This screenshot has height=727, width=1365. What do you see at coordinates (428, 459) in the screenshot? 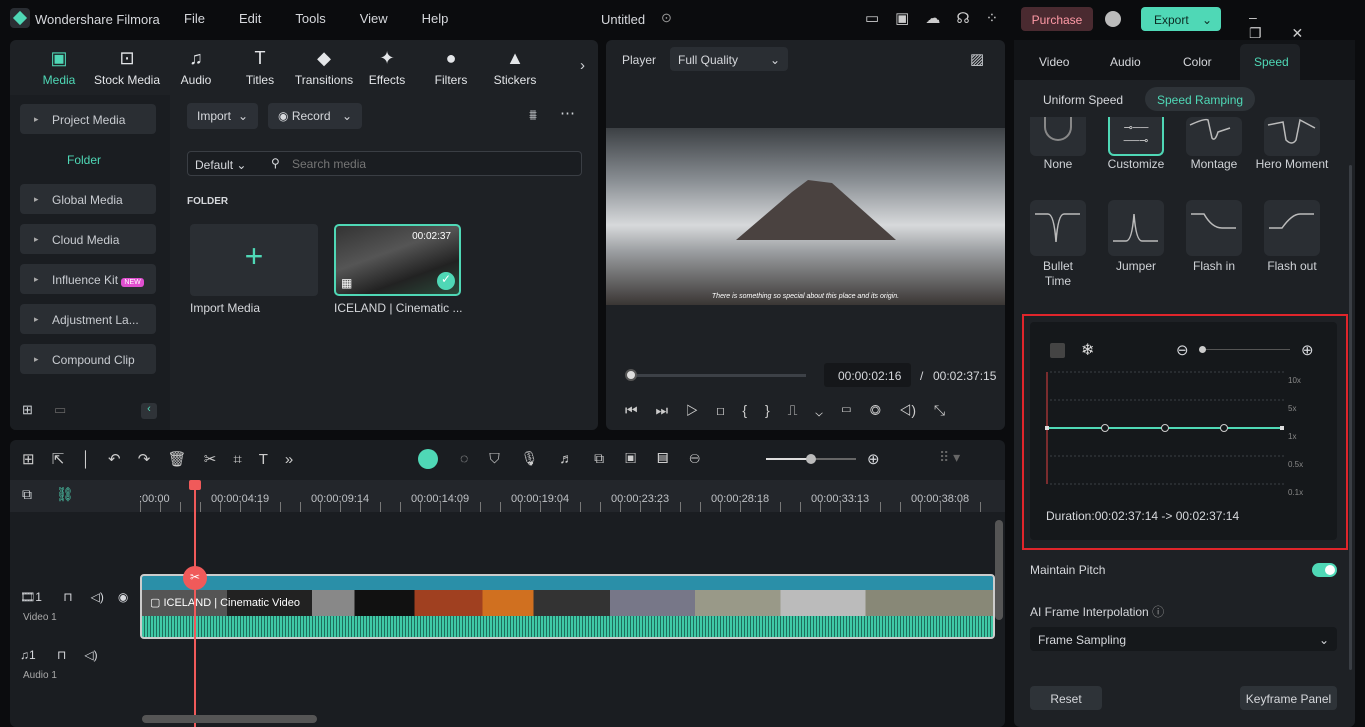
I see `ai-assistant-icon` at bounding box center [428, 459].